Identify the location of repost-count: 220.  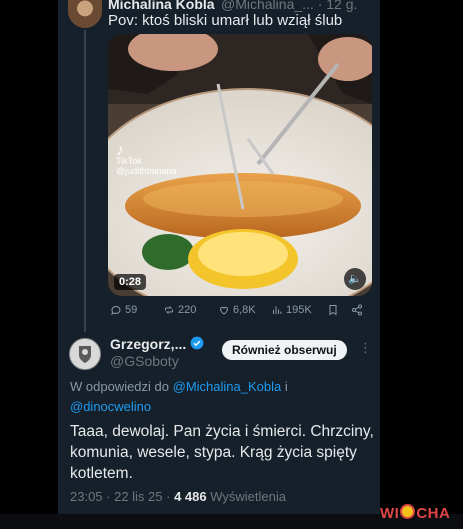
(187, 310).